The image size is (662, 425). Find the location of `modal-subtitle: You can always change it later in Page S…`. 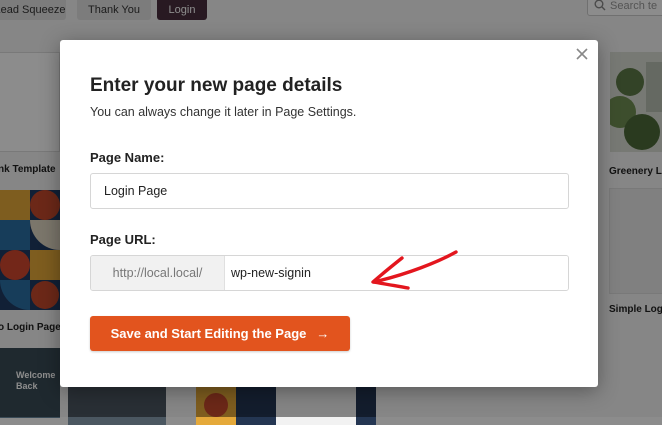

modal-subtitle: You can always change it later in Page S… is located at coordinates (223, 112).